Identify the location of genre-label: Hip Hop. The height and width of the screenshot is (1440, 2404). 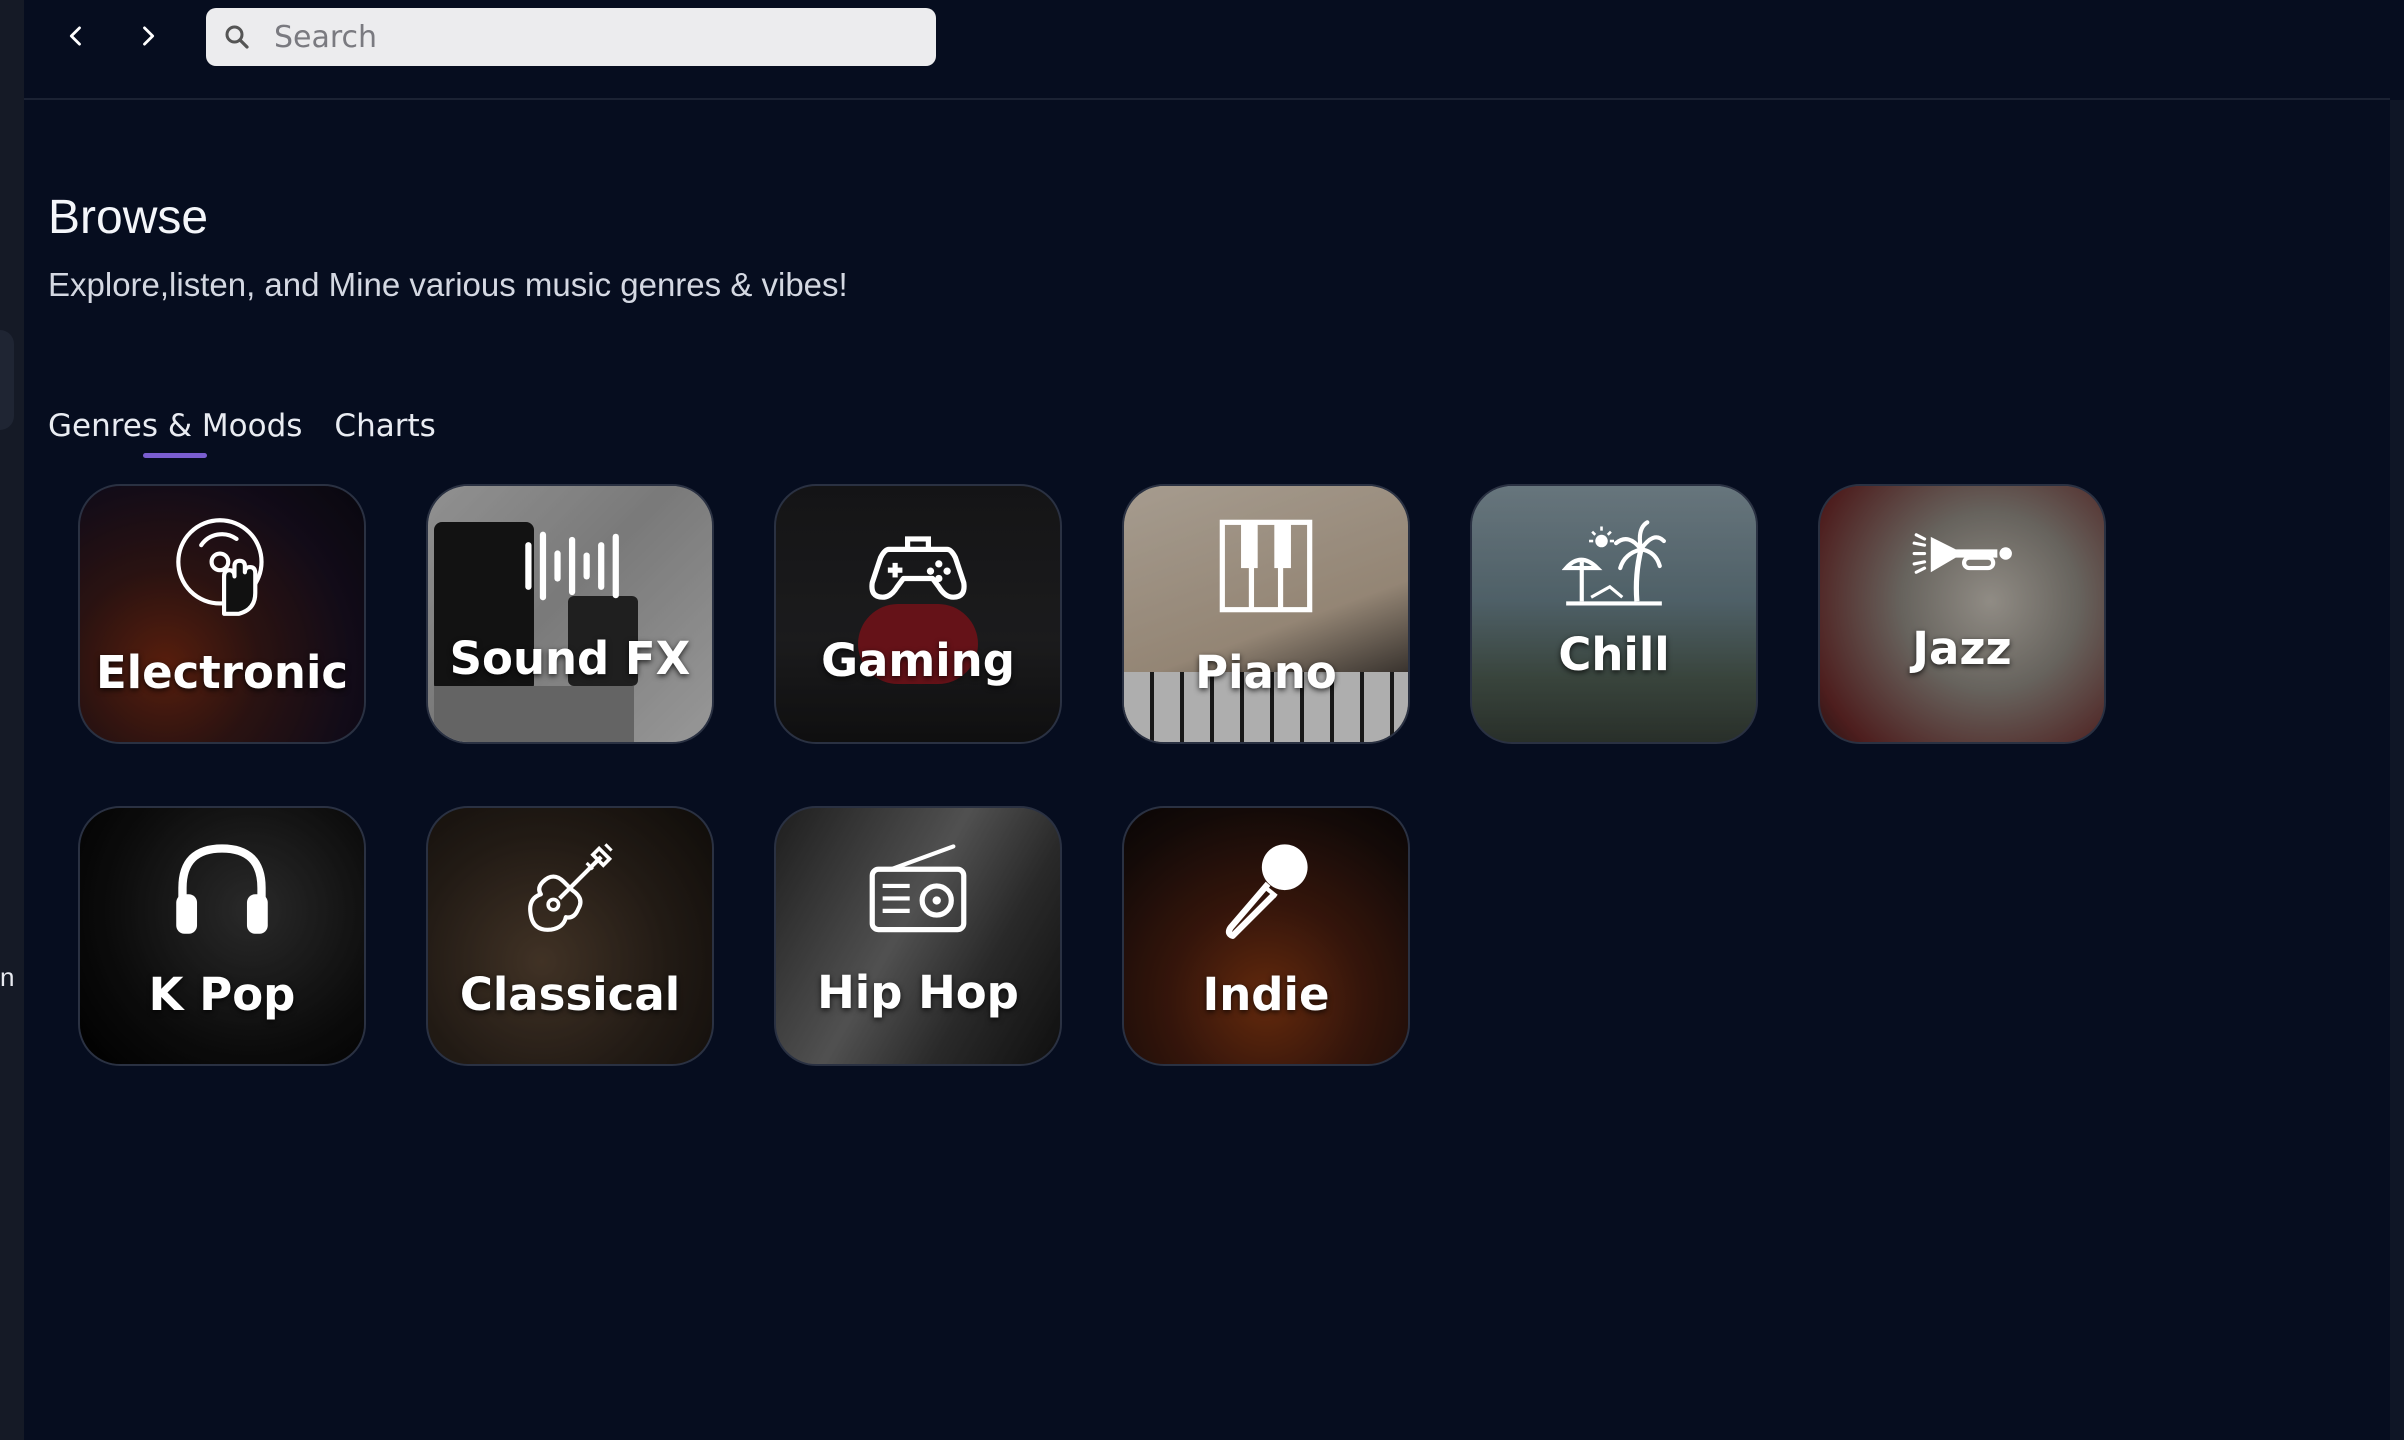
(918, 992).